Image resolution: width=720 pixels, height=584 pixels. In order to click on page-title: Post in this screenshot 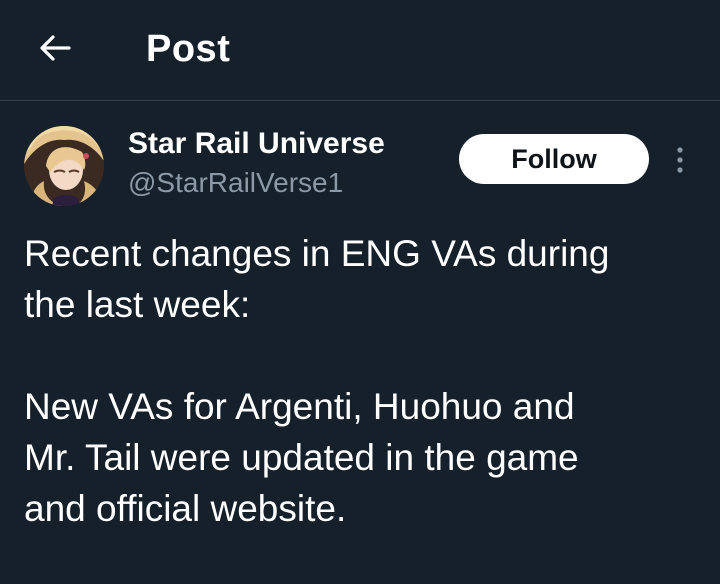, I will do `click(188, 49)`.